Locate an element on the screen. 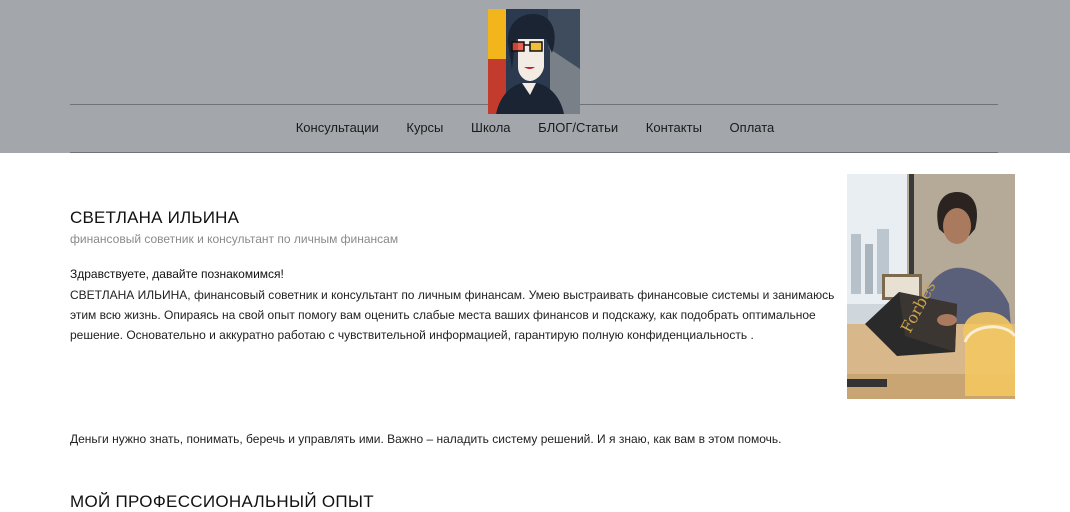  experience-heading: МОЙ ПРОФЕССИОНАЛЬНЫЙ ОПЫТ is located at coordinates (222, 501).